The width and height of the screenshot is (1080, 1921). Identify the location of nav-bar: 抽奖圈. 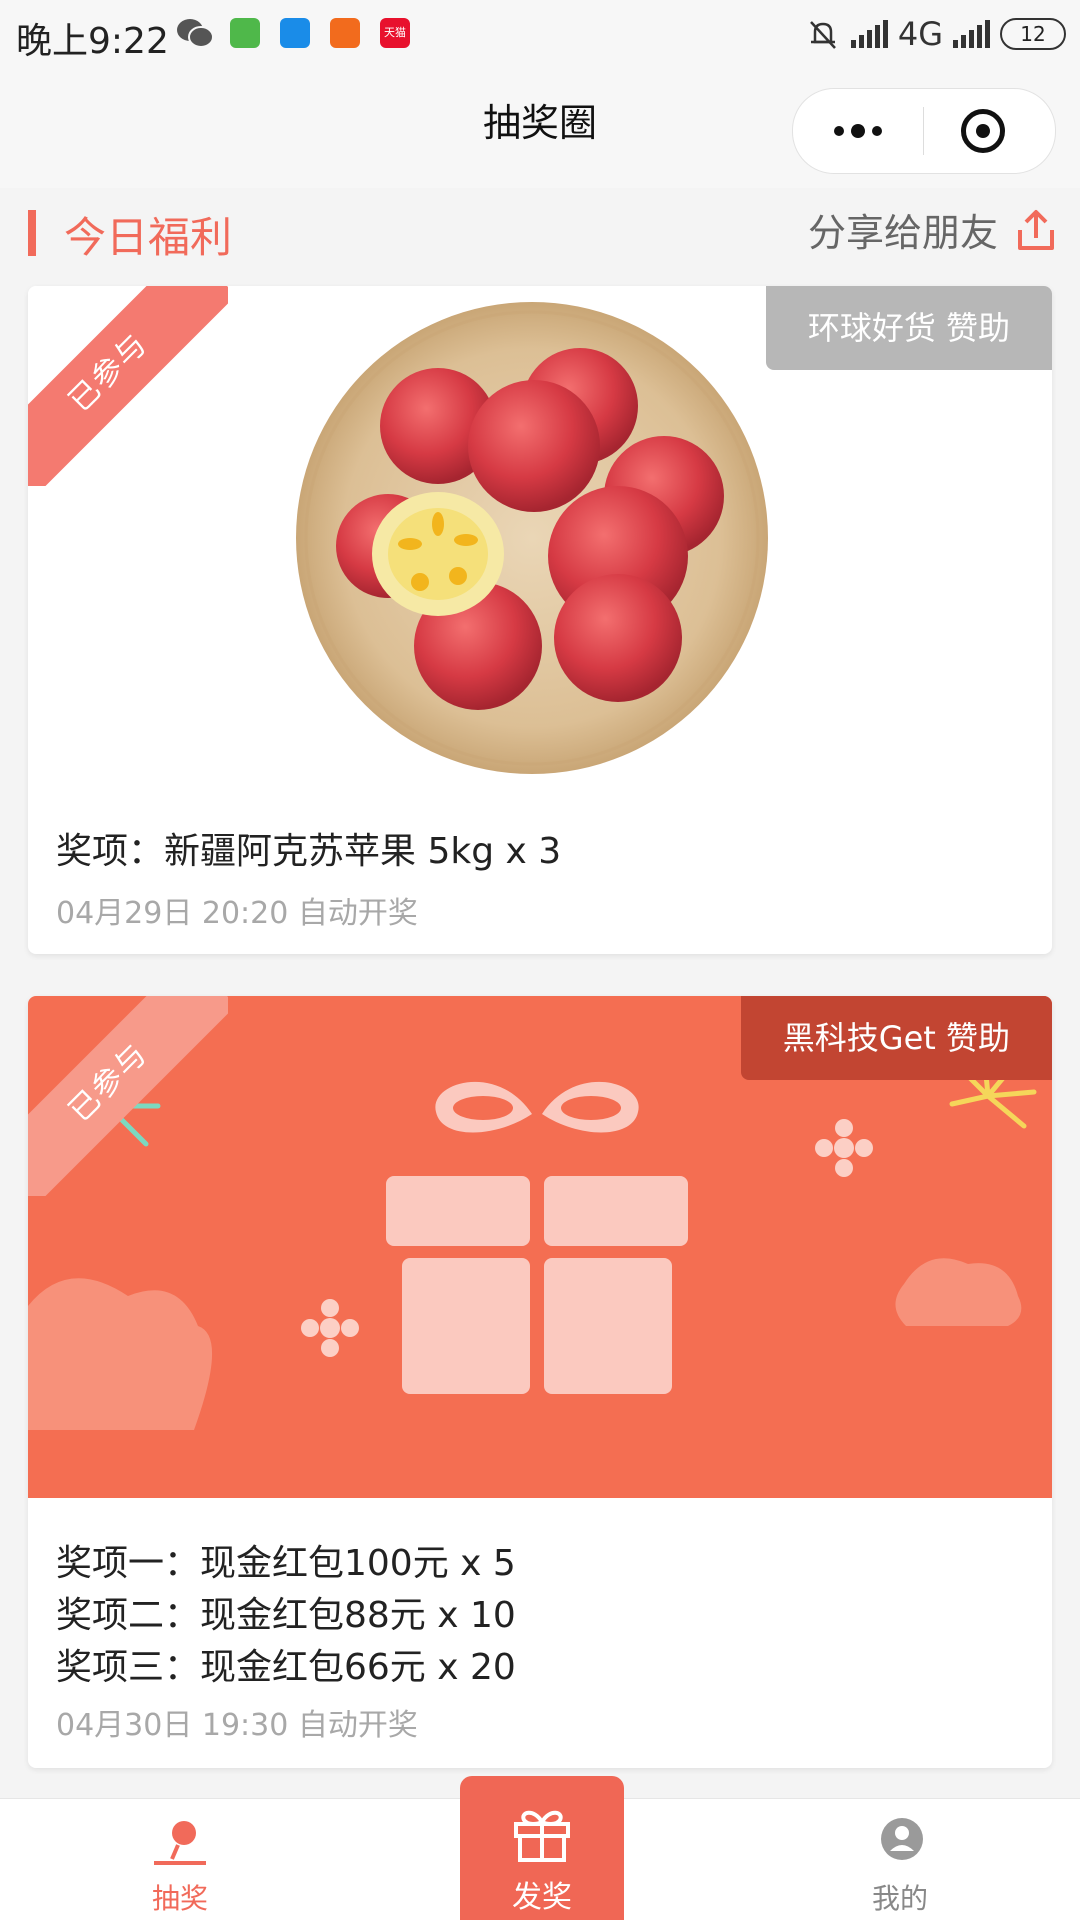
(540, 128).